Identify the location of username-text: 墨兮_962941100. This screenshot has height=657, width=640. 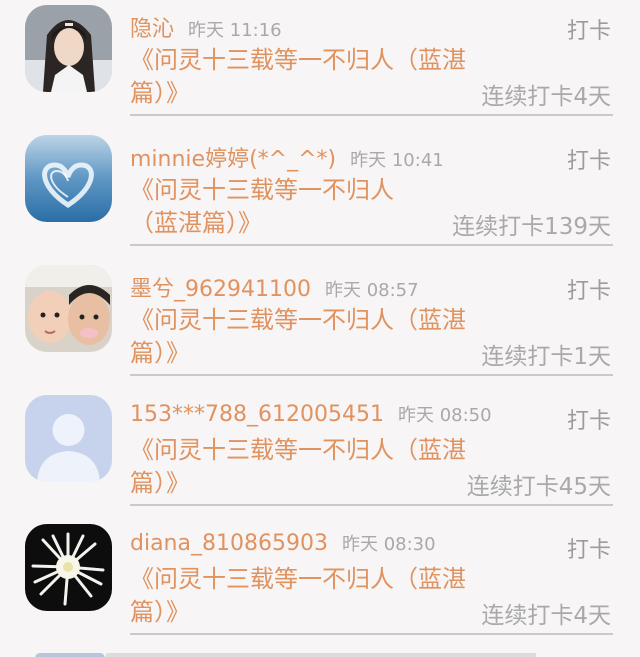
(220, 289).